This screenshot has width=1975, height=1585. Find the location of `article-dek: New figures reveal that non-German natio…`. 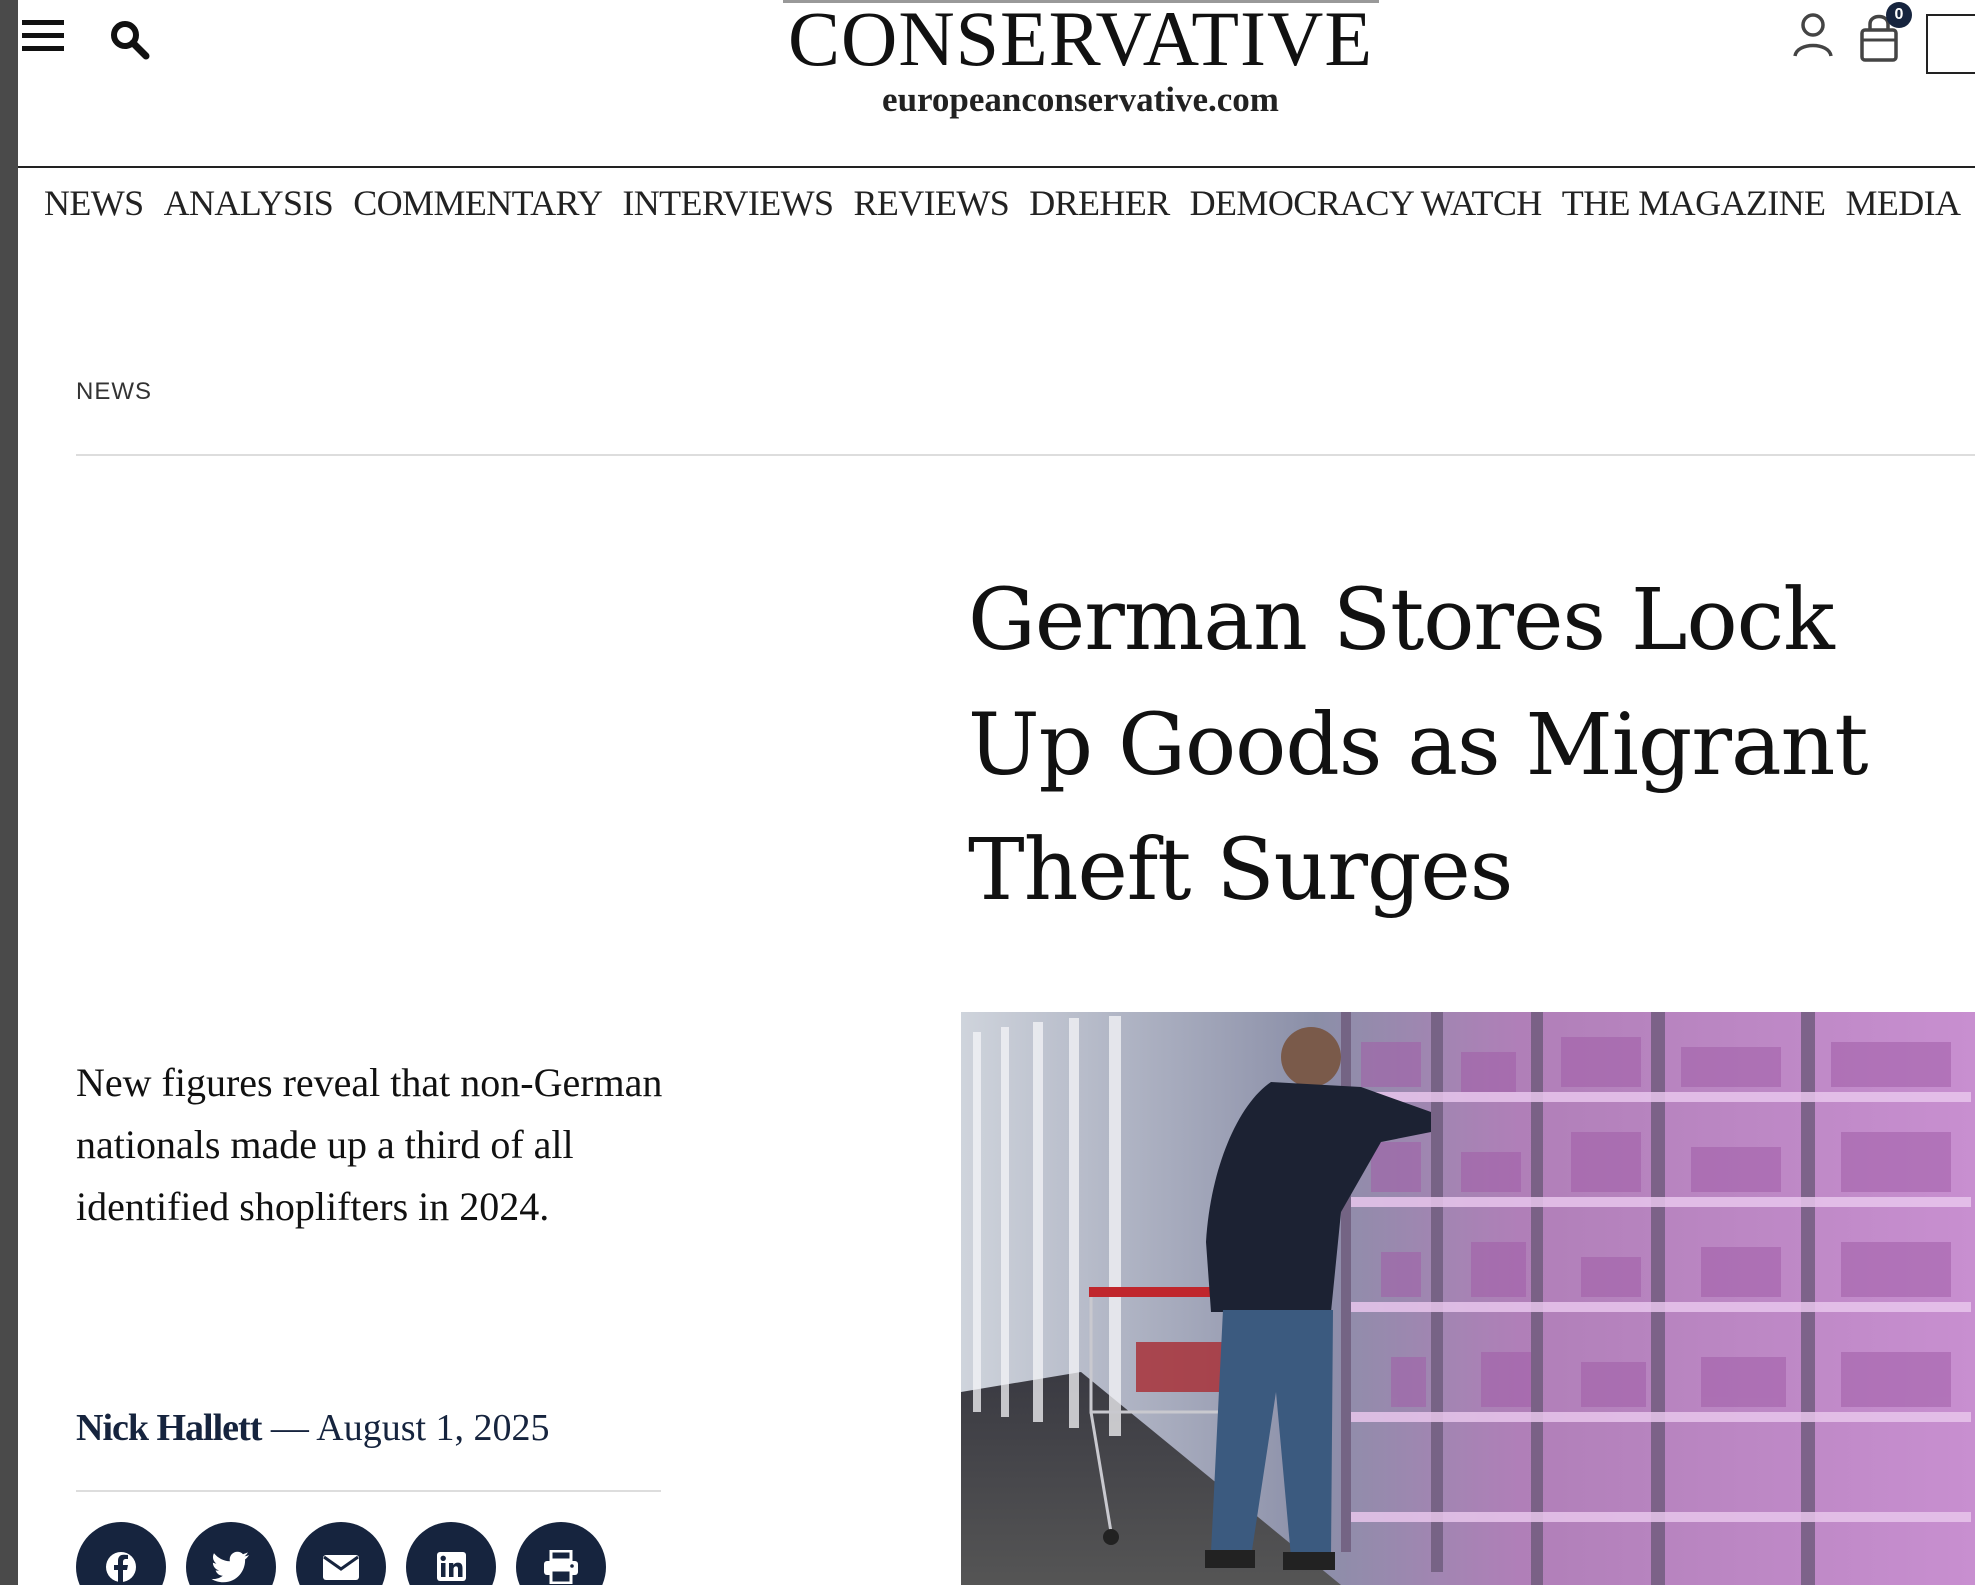

article-dek: New figures reveal that non-German natio… is located at coordinates (369, 1144).